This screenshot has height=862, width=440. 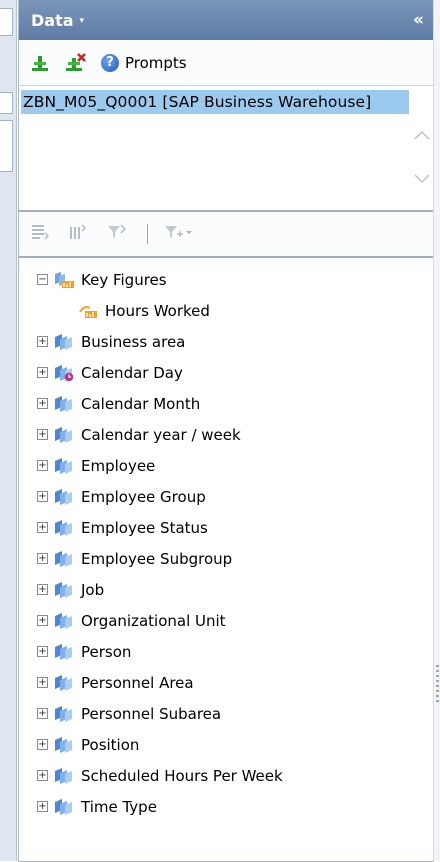 What do you see at coordinates (132, 372) in the screenshot?
I see `tree-label: Calendar Day` at bounding box center [132, 372].